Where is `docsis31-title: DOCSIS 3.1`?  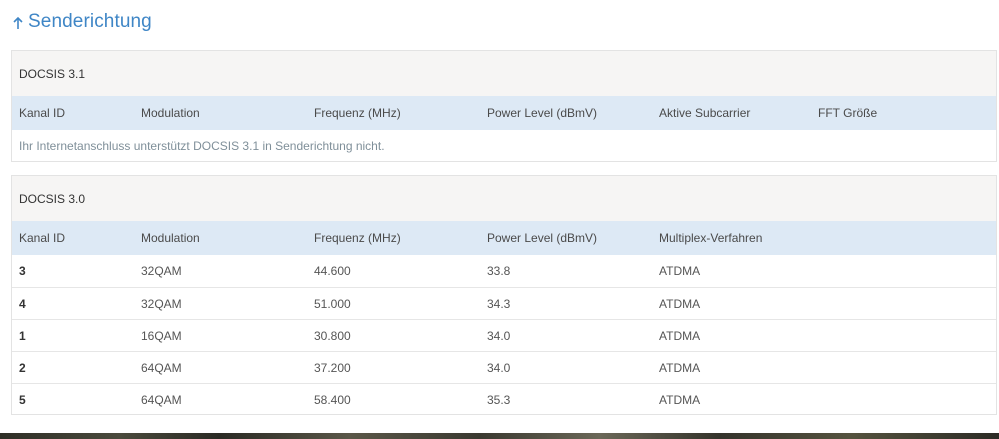 docsis31-title: DOCSIS 3.1 is located at coordinates (504, 73).